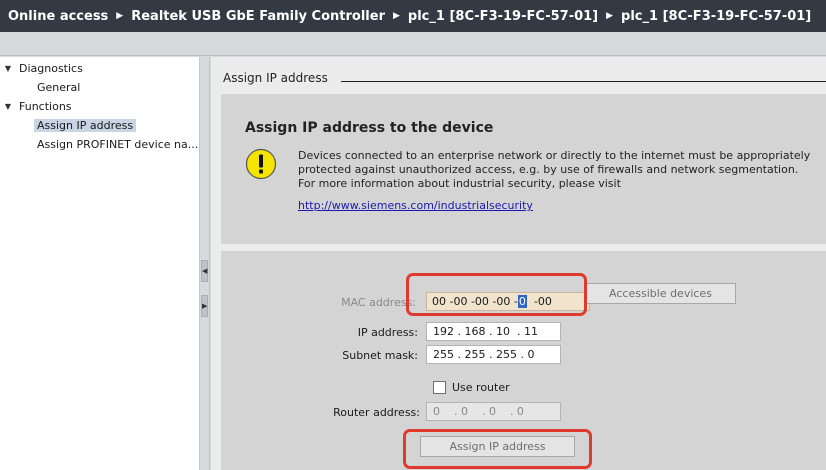 The height and width of the screenshot is (470, 826). Describe the element at coordinates (58, 16) in the screenshot. I see `breadcrumb-online-access: Online access` at that location.